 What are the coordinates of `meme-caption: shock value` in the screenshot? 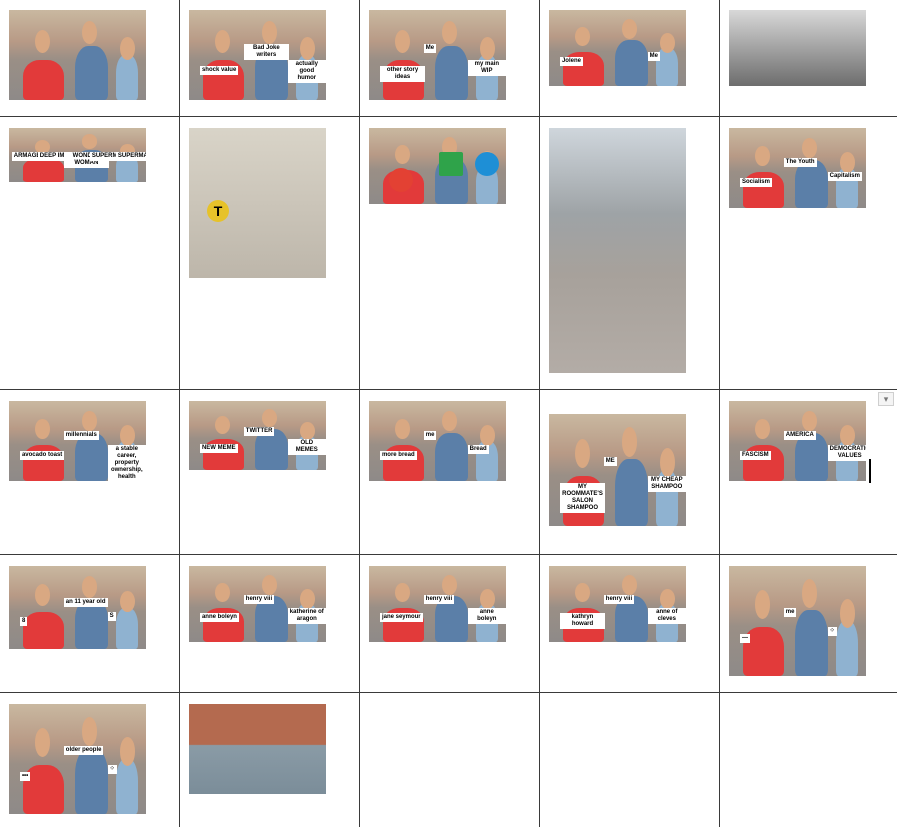 It's located at (219, 70).